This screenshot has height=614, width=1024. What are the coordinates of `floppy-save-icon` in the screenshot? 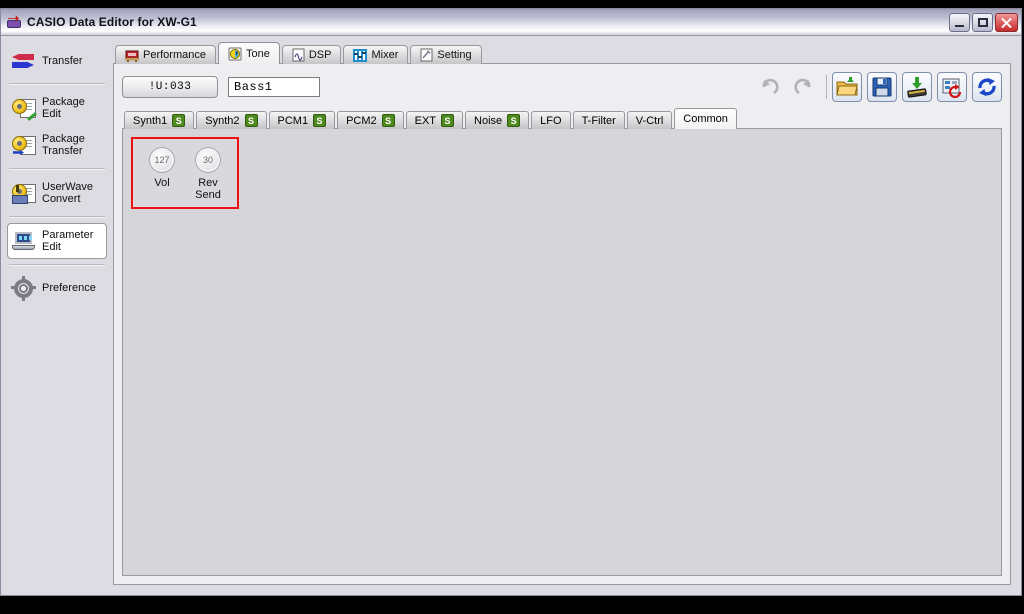 It's located at (882, 87).